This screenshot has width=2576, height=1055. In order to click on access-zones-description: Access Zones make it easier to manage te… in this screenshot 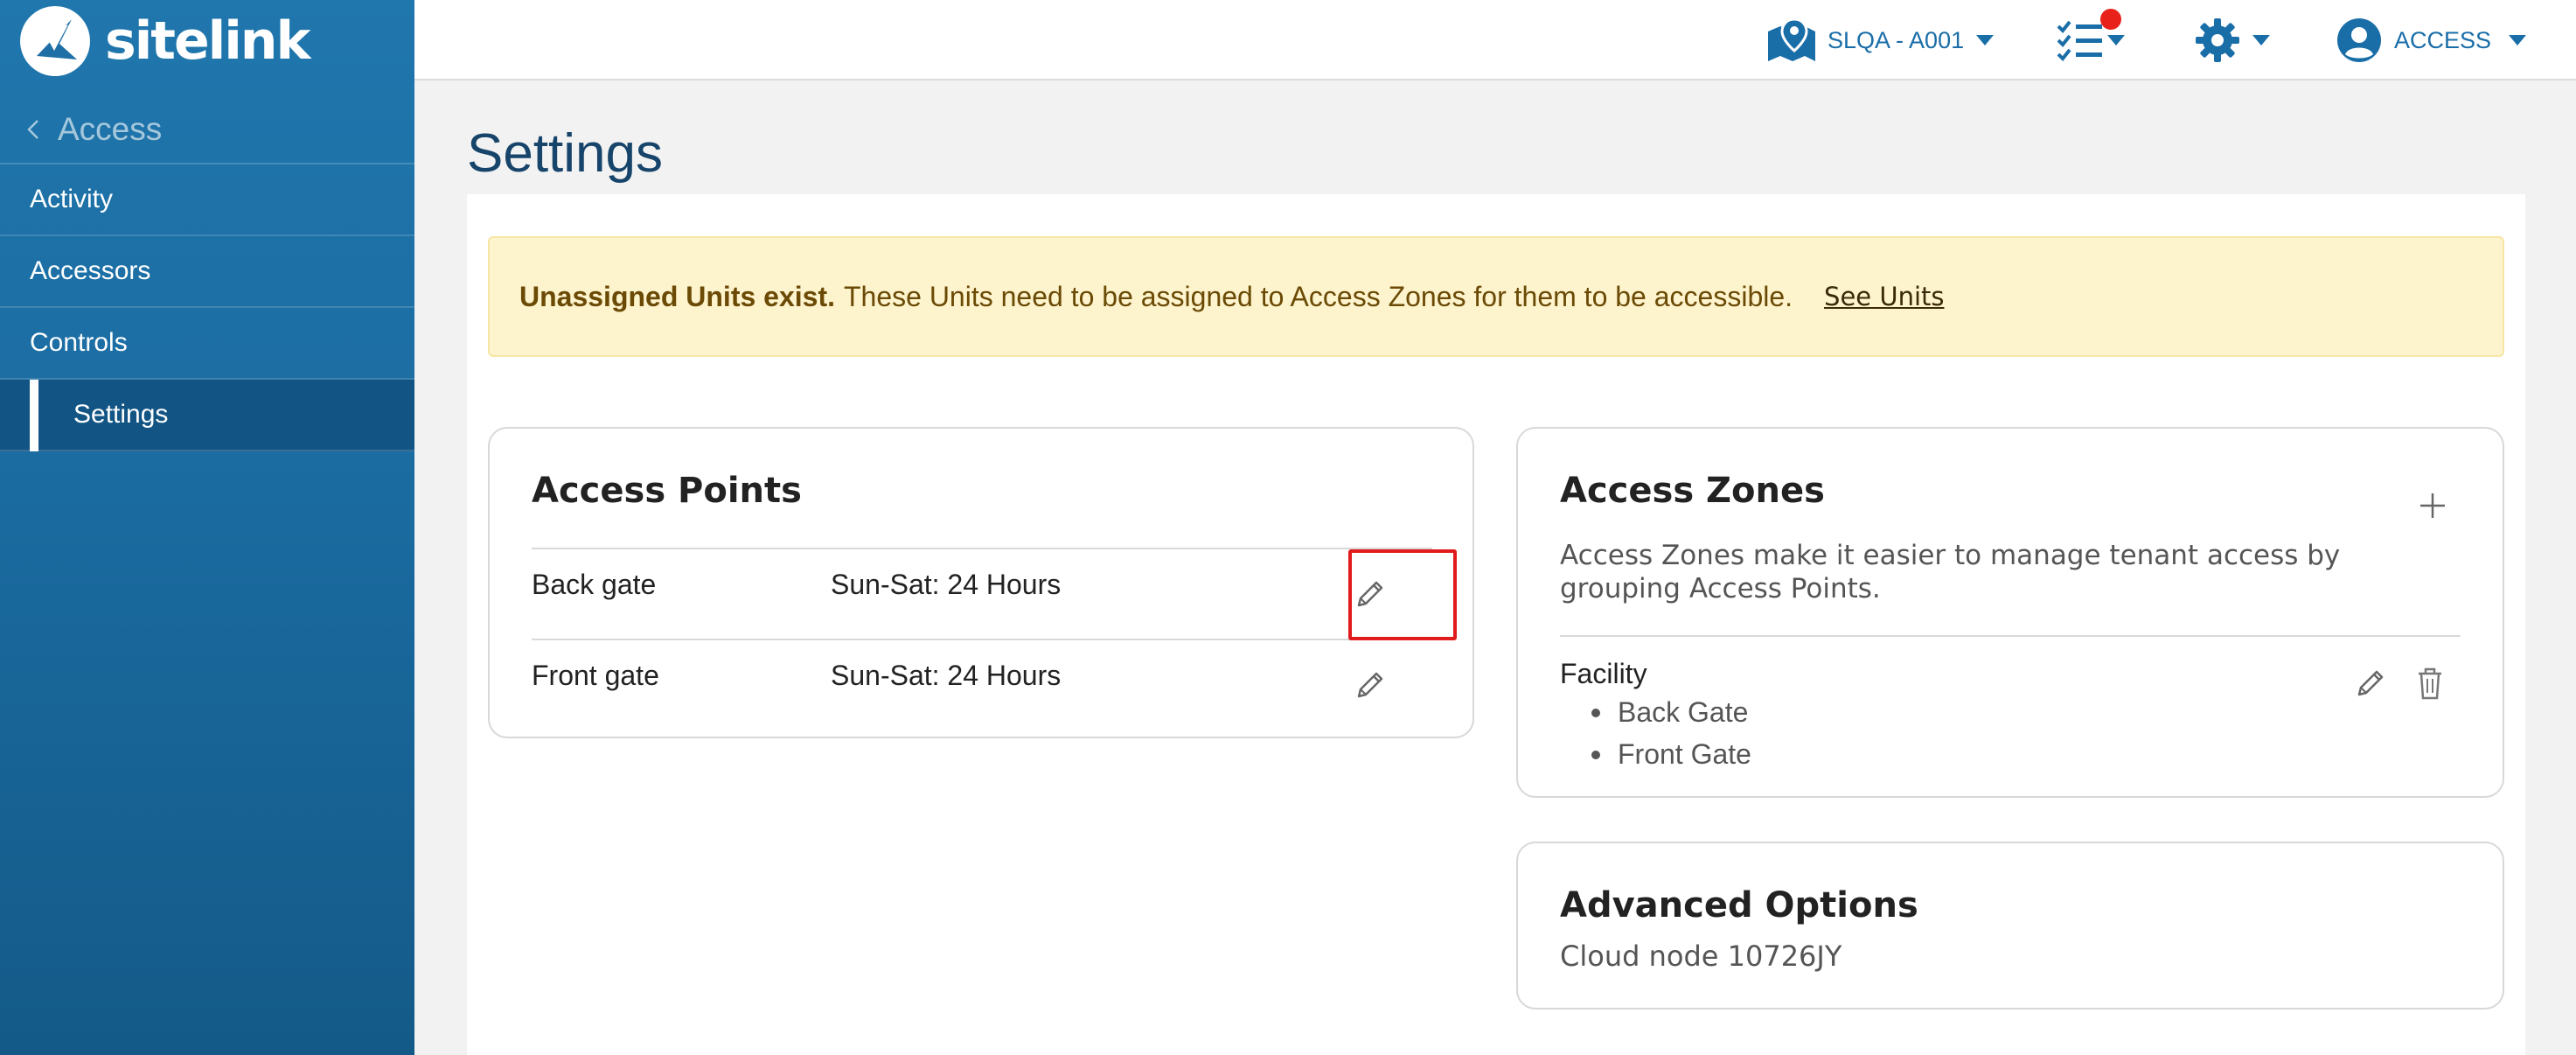, I will do `click(1950, 572)`.